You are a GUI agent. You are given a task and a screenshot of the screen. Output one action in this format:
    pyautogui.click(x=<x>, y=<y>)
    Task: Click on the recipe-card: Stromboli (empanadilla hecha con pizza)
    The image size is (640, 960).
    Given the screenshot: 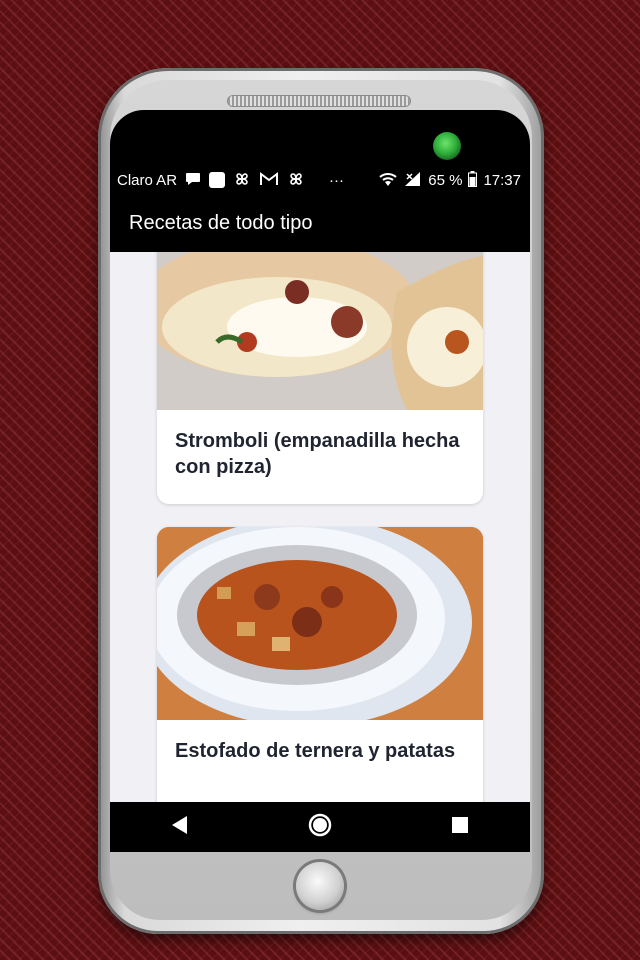 What is the action you would take?
    pyautogui.click(x=320, y=378)
    